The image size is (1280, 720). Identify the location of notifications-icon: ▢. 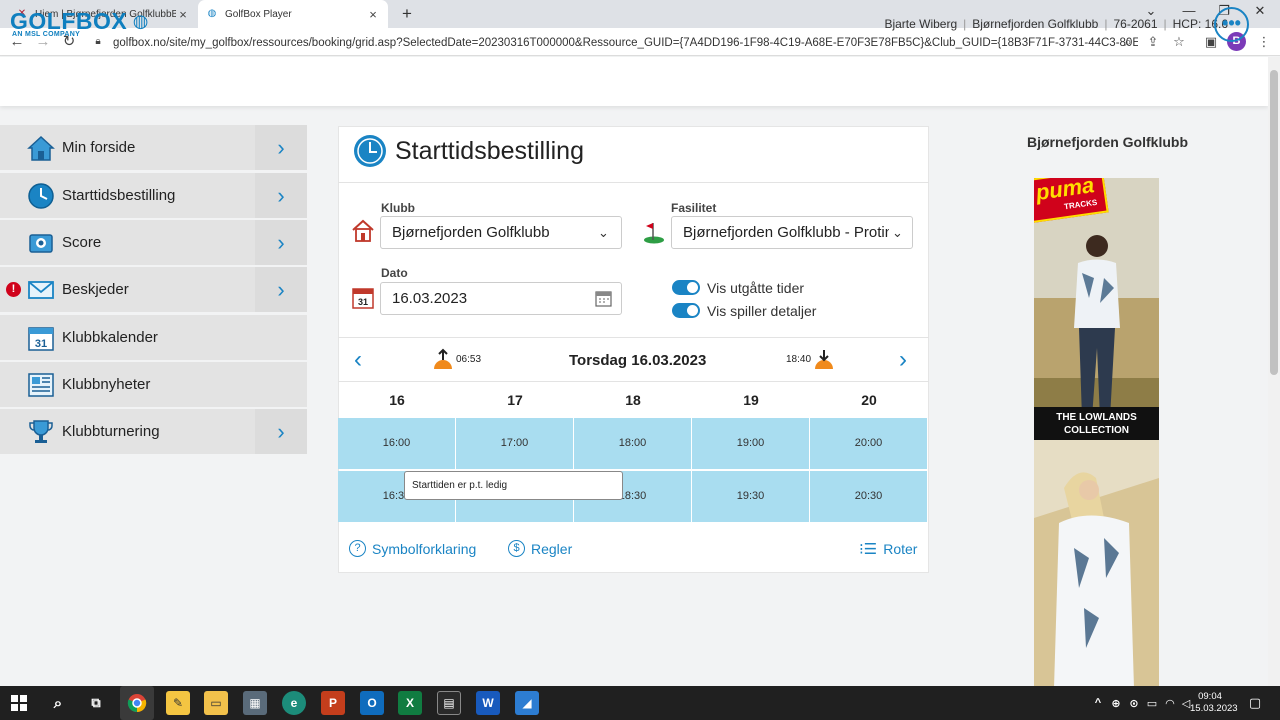
(1255, 703).